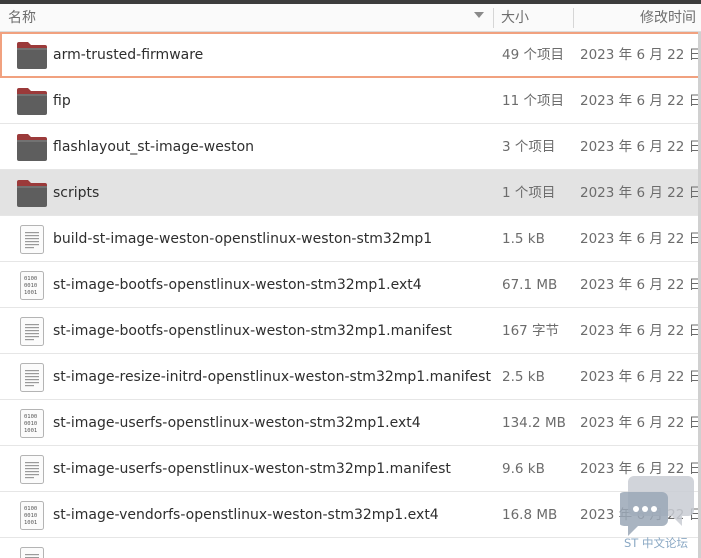 This screenshot has height=558, width=701. I want to click on file-name: fip, so click(62, 101).